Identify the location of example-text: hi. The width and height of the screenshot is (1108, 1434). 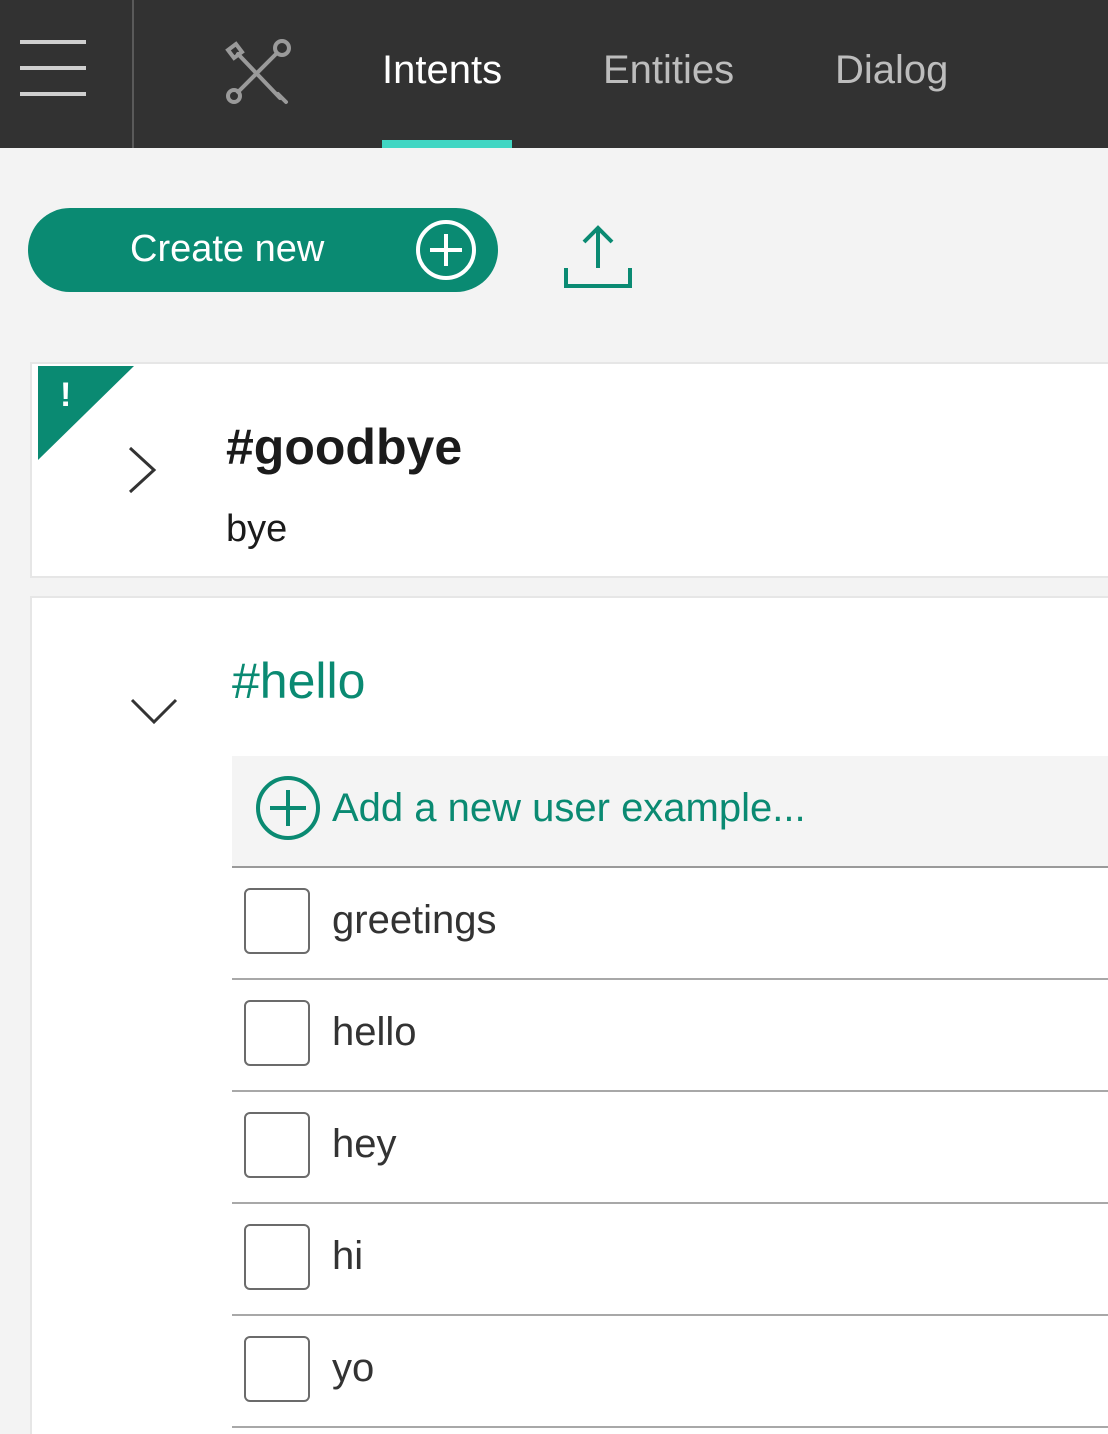
(347, 1256).